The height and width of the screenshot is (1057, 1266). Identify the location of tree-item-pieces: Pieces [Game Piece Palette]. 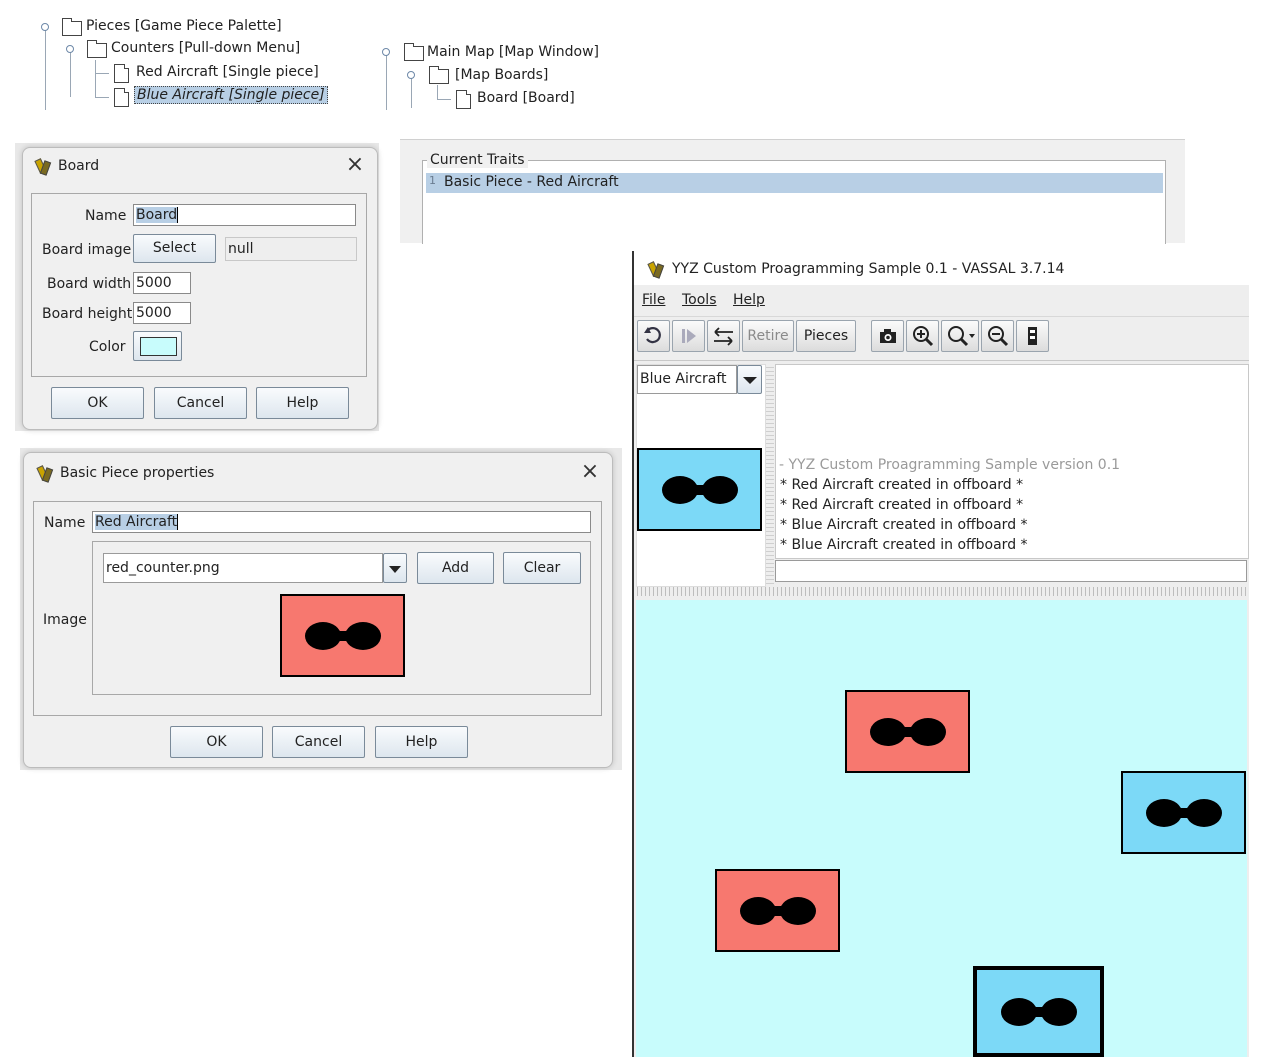
(184, 26).